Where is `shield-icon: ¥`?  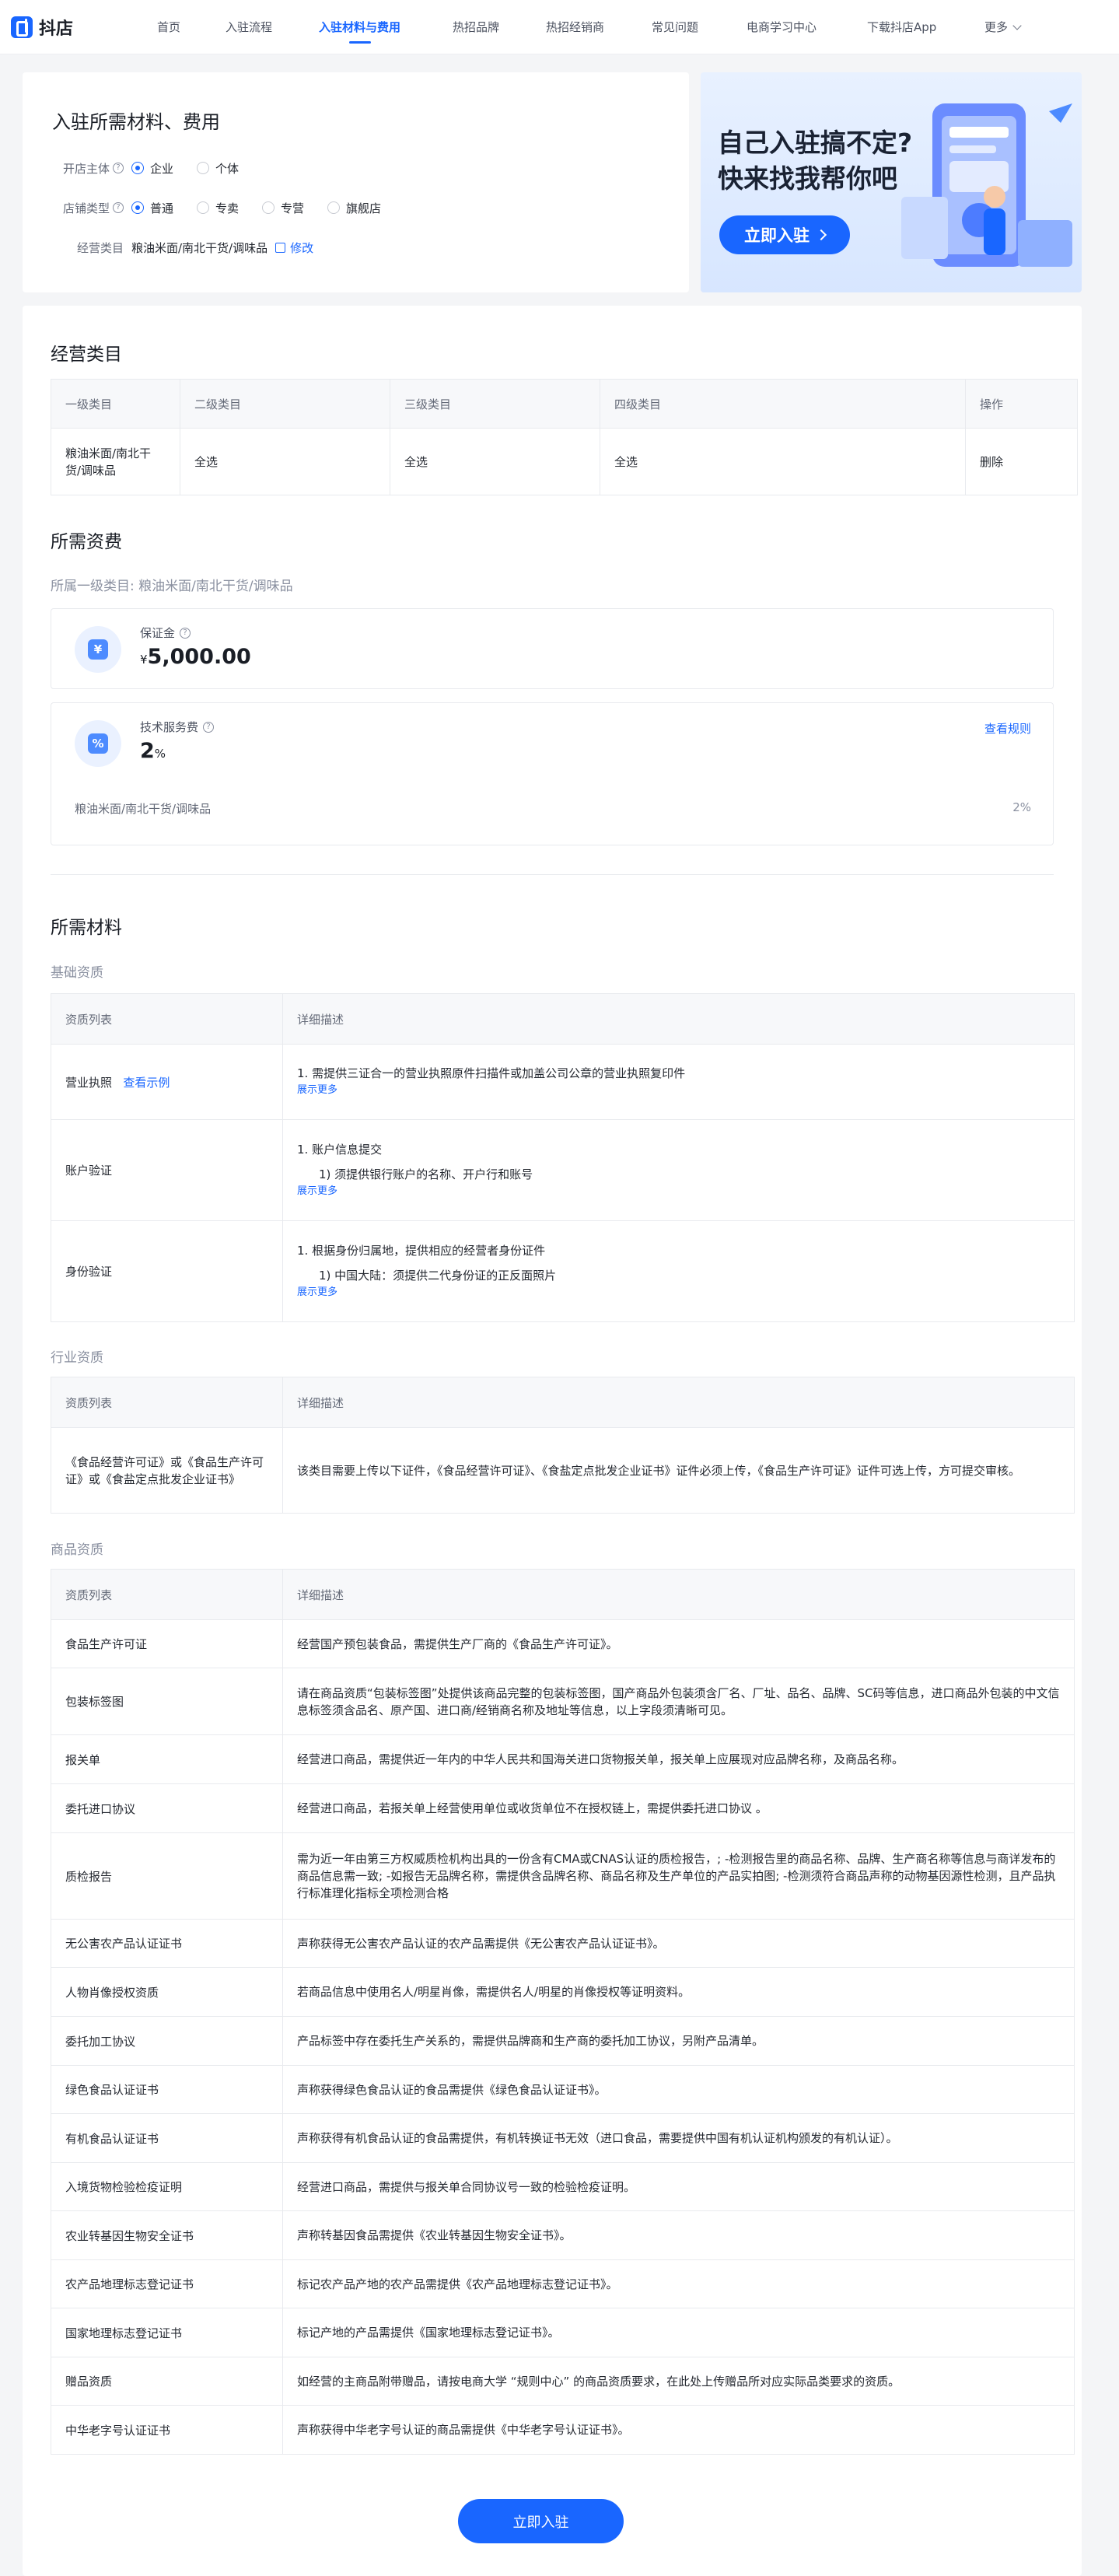 shield-icon: ¥ is located at coordinates (98, 650).